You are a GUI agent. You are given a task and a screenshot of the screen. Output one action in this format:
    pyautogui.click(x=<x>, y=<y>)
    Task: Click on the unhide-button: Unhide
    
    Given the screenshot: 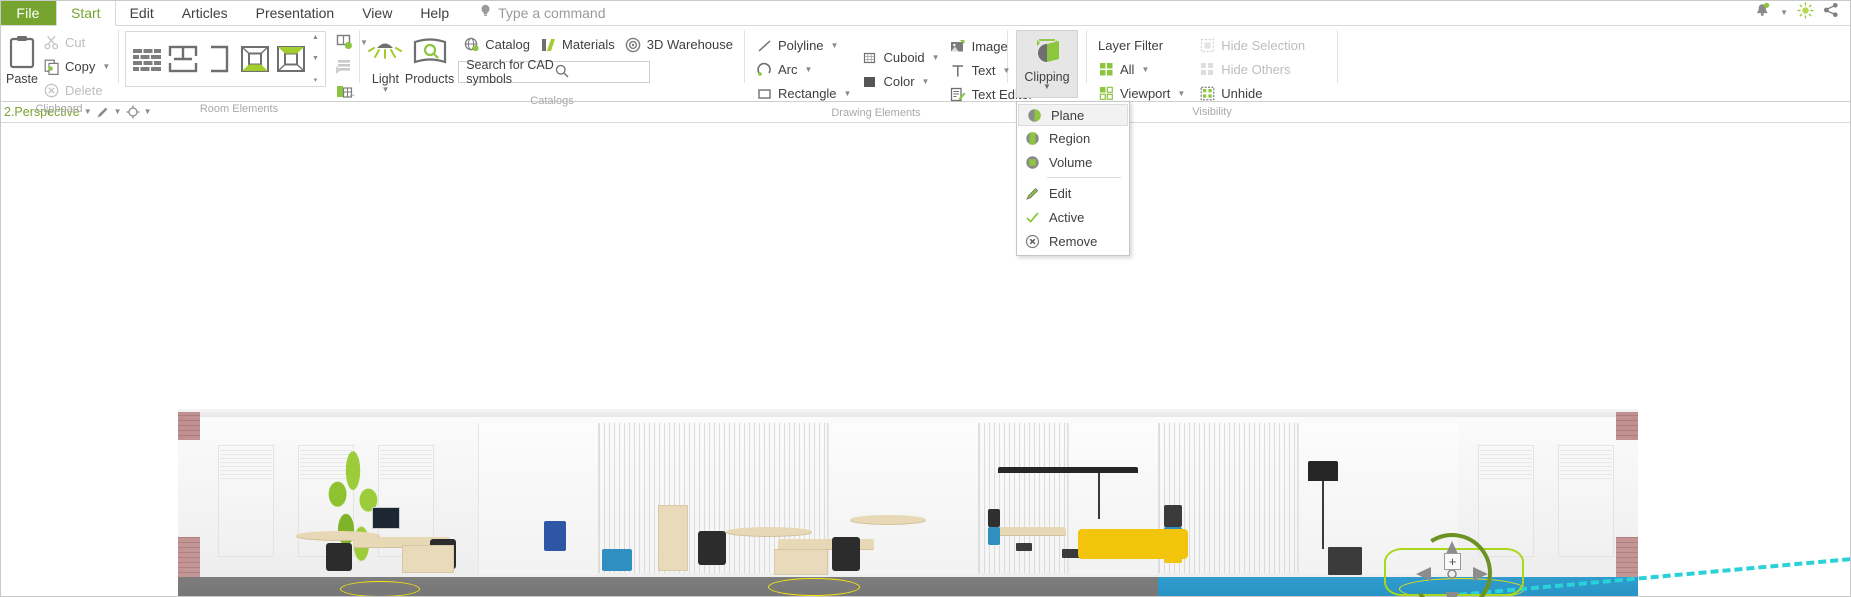 What is the action you would take?
    pyautogui.click(x=1252, y=93)
    